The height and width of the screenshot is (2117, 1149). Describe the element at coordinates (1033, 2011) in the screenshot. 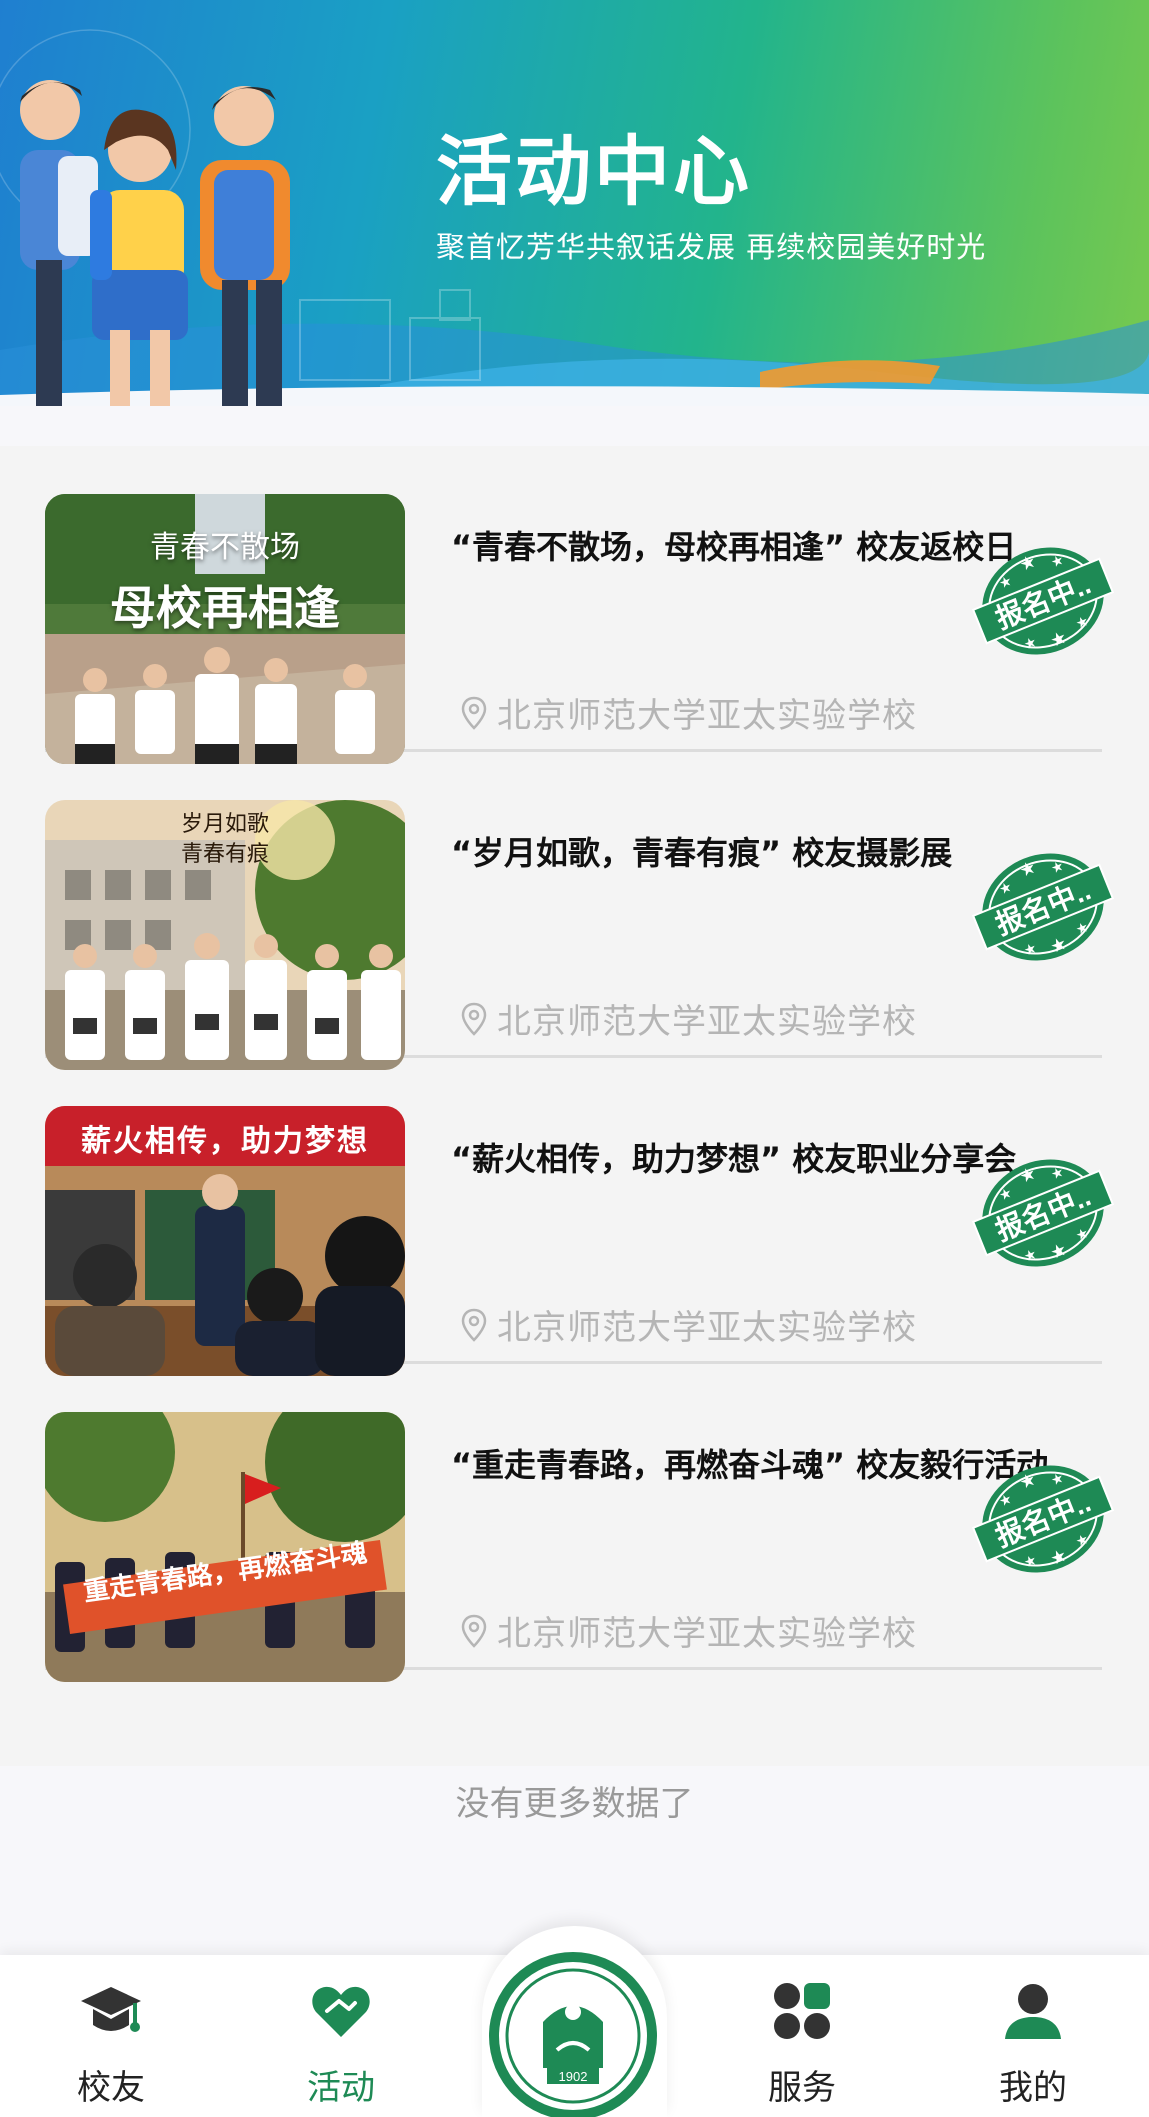

I see `user-icon` at that location.